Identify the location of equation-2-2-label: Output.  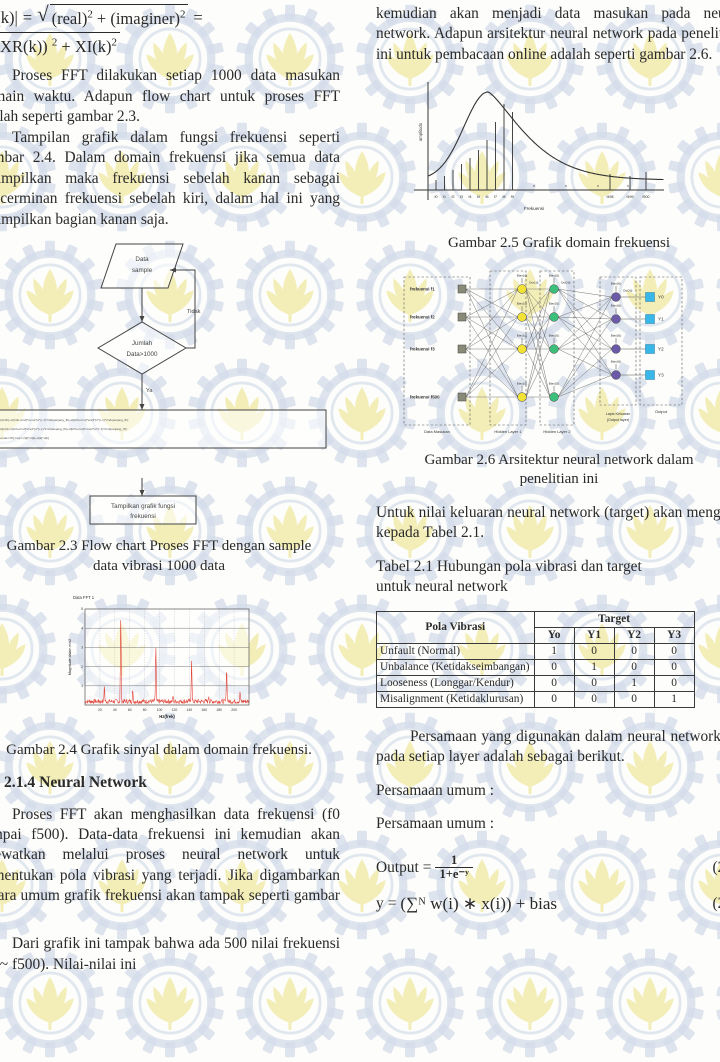
(397, 868).